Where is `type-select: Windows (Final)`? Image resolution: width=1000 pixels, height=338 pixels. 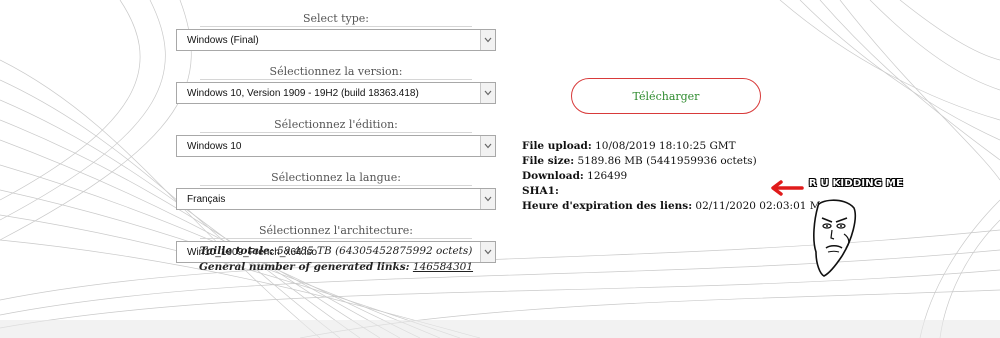
type-select: Windows (Final) is located at coordinates (336, 40).